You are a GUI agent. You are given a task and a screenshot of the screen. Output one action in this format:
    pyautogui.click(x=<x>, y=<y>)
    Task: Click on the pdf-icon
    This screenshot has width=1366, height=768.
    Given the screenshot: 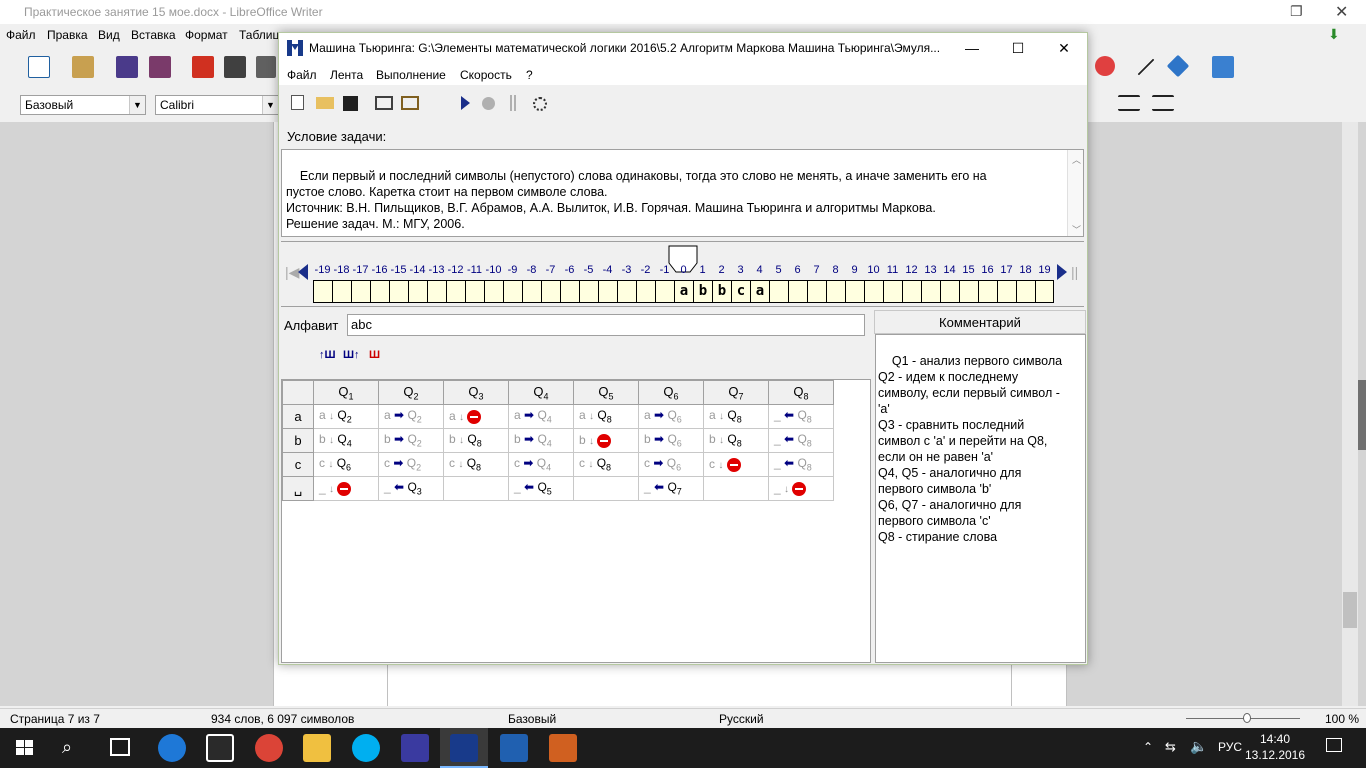 What is the action you would take?
    pyautogui.click(x=203, y=67)
    